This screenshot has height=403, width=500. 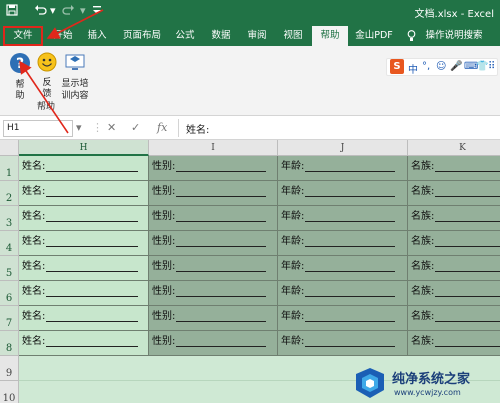 What do you see at coordinates (20, 77) in the screenshot?
I see `help-button: ? 帮助` at bounding box center [20, 77].